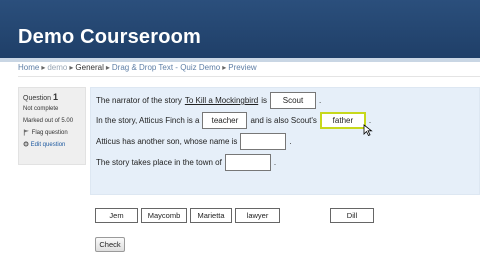  I want to click on choice-dill: Dill, so click(352, 215).